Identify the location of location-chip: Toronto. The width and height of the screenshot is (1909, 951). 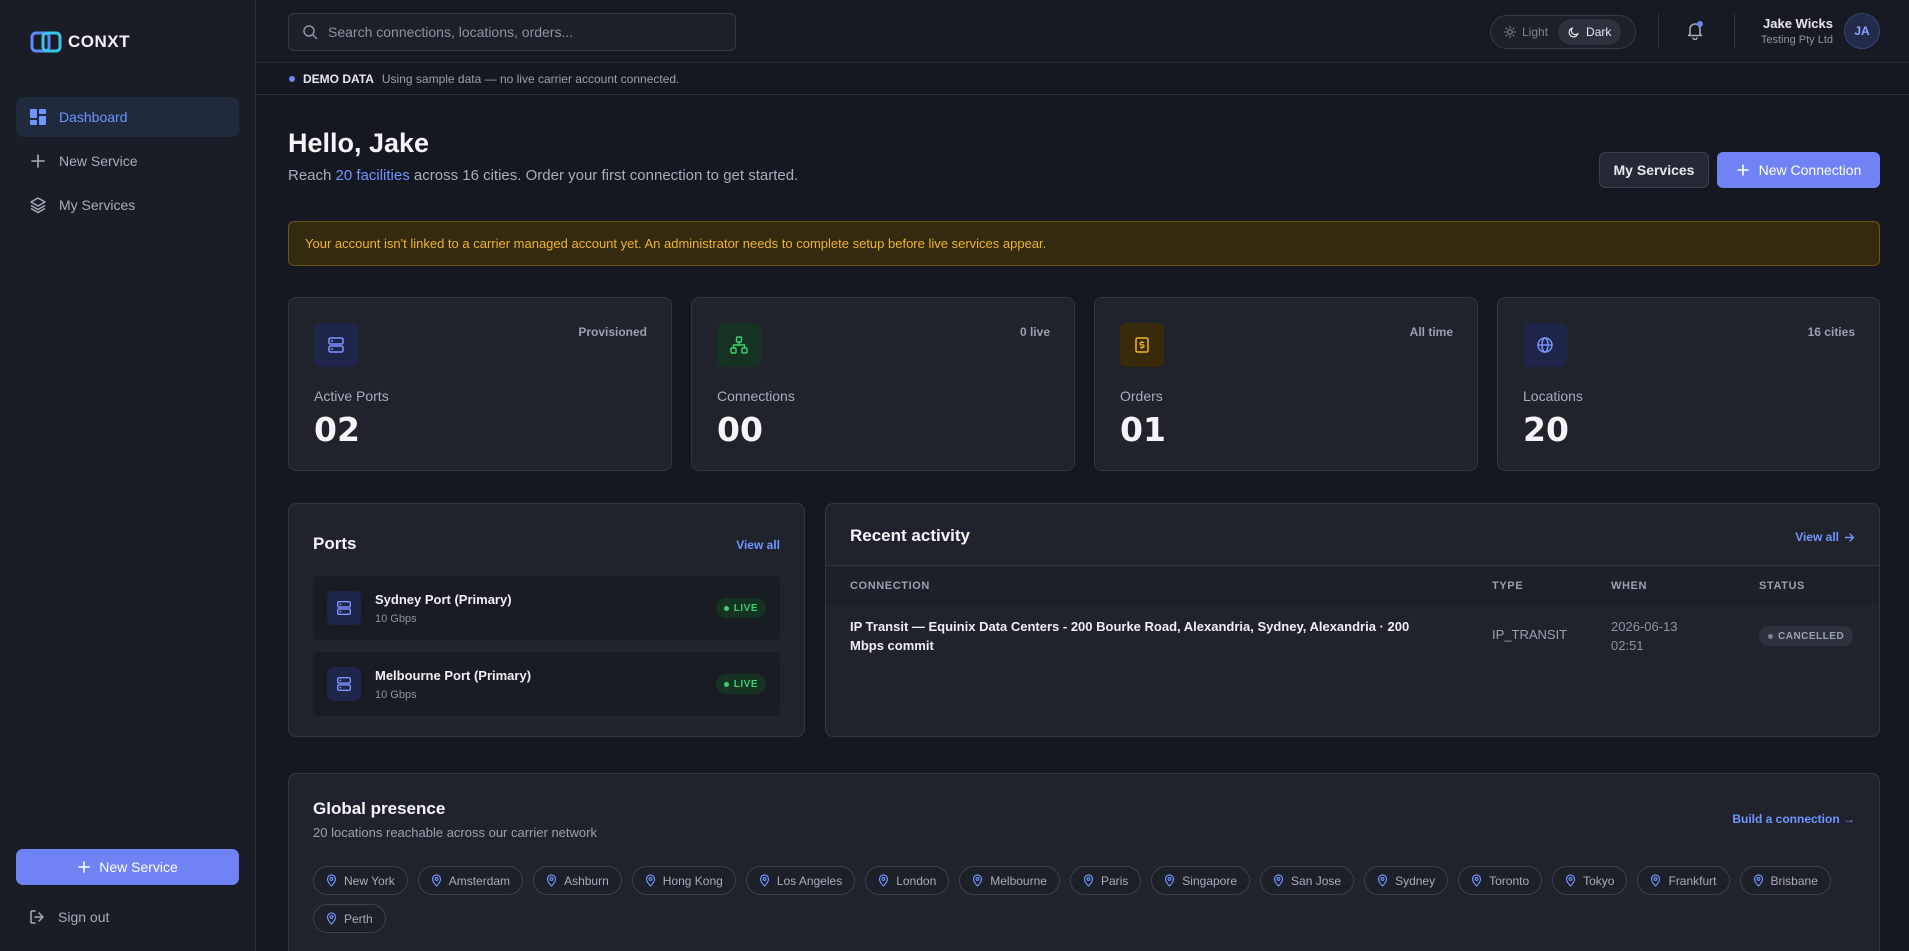
(1500, 880).